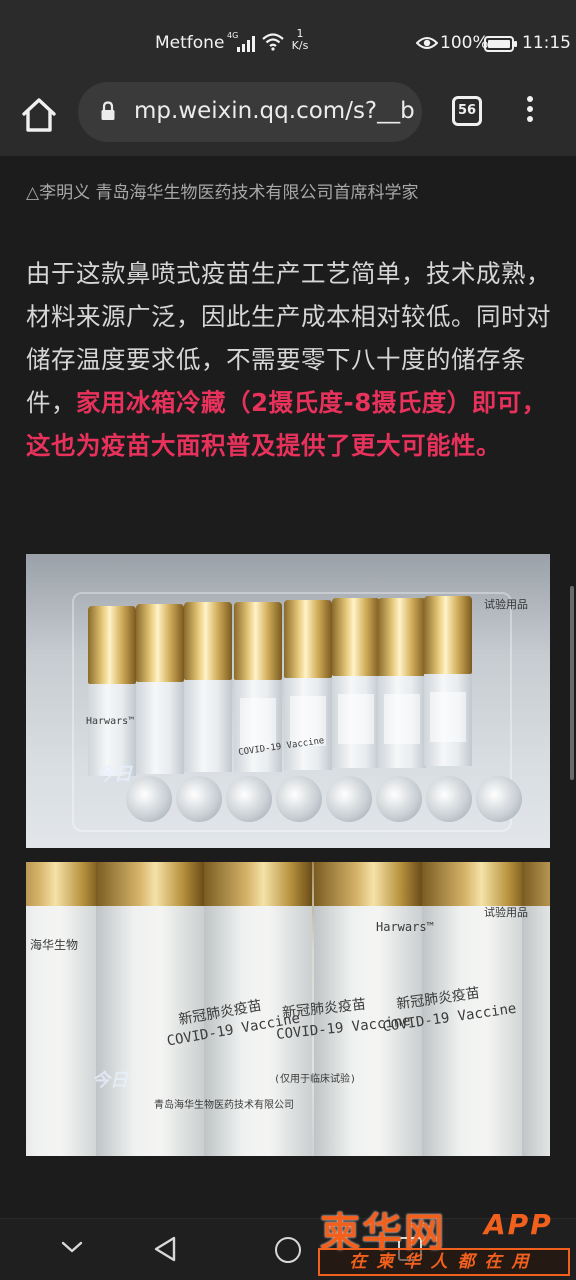 This screenshot has width=576, height=1280. Describe the element at coordinates (444, 1240) in the screenshot. I see `site-logo-overlay: 柬华网 APP 在柬华人都在用` at that location.